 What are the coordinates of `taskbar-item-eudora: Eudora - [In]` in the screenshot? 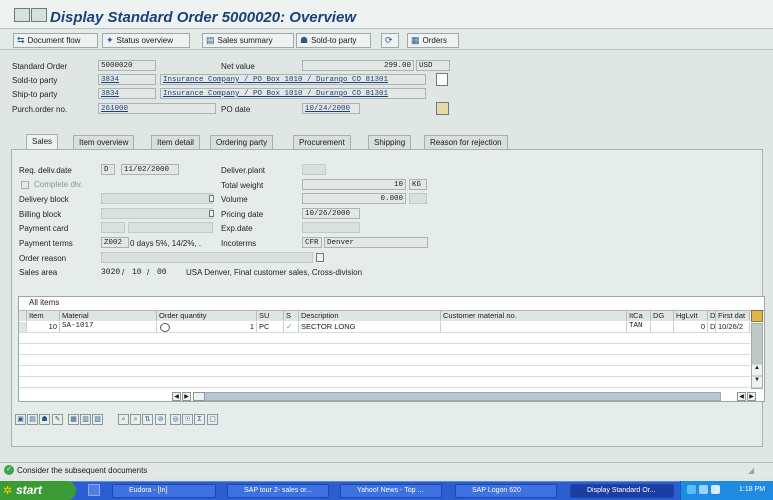 It's located at (164, 491).